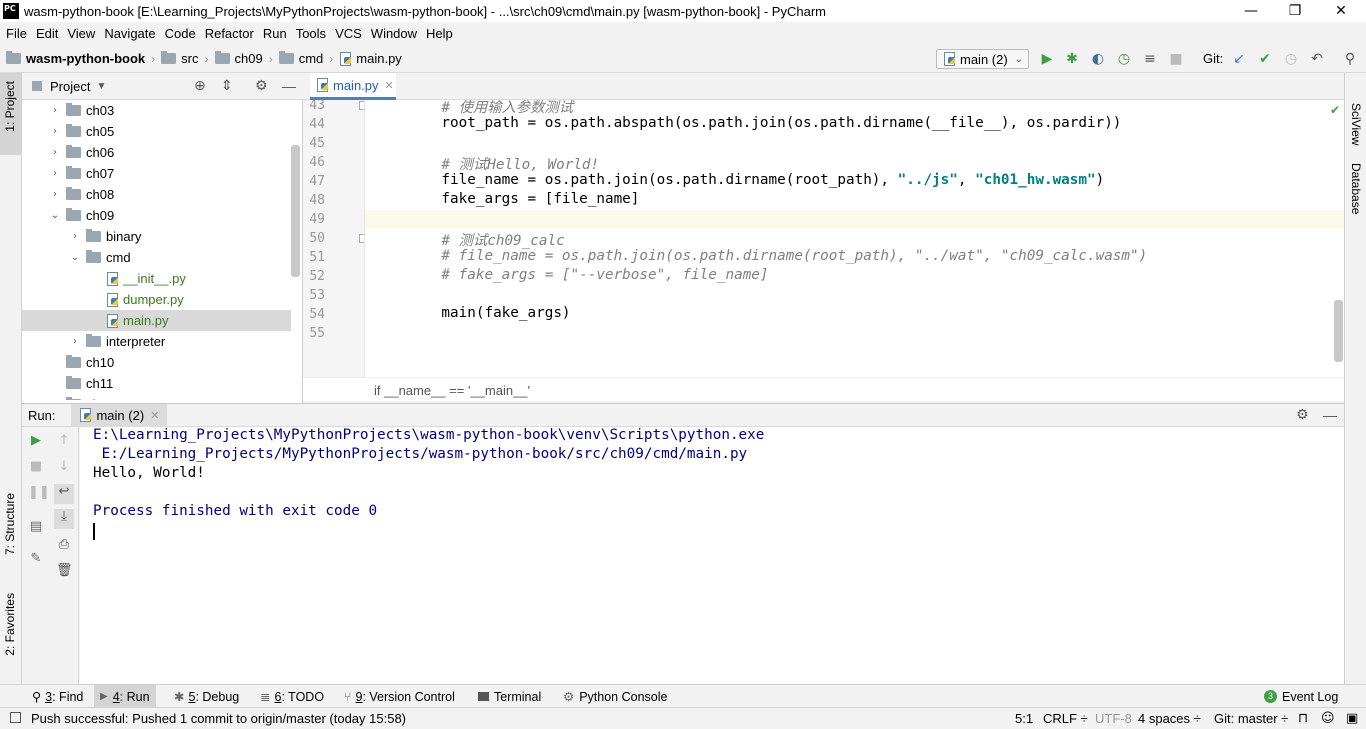 This screenshot has width=1366, height=729. Describe the element at coordinates (119, 415) in the screenshot. I see `tab-run-main: main (2) ✕` at that location.